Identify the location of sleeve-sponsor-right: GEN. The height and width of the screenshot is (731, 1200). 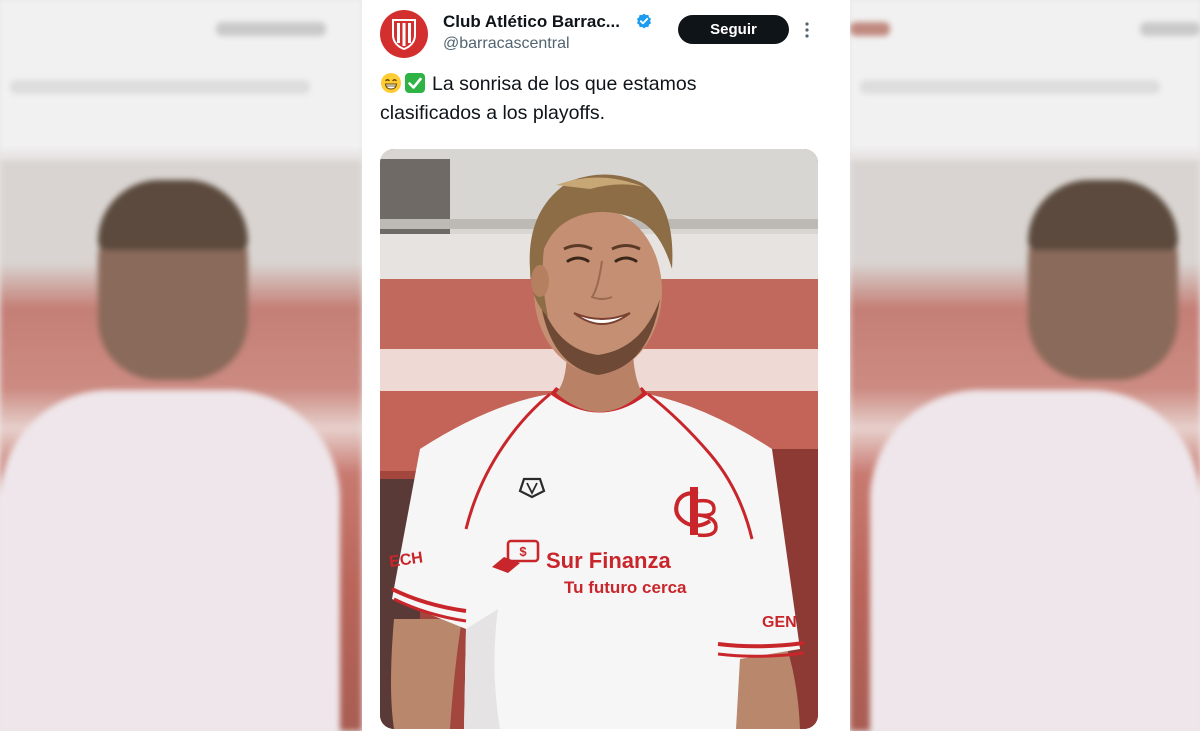
(779, 622).